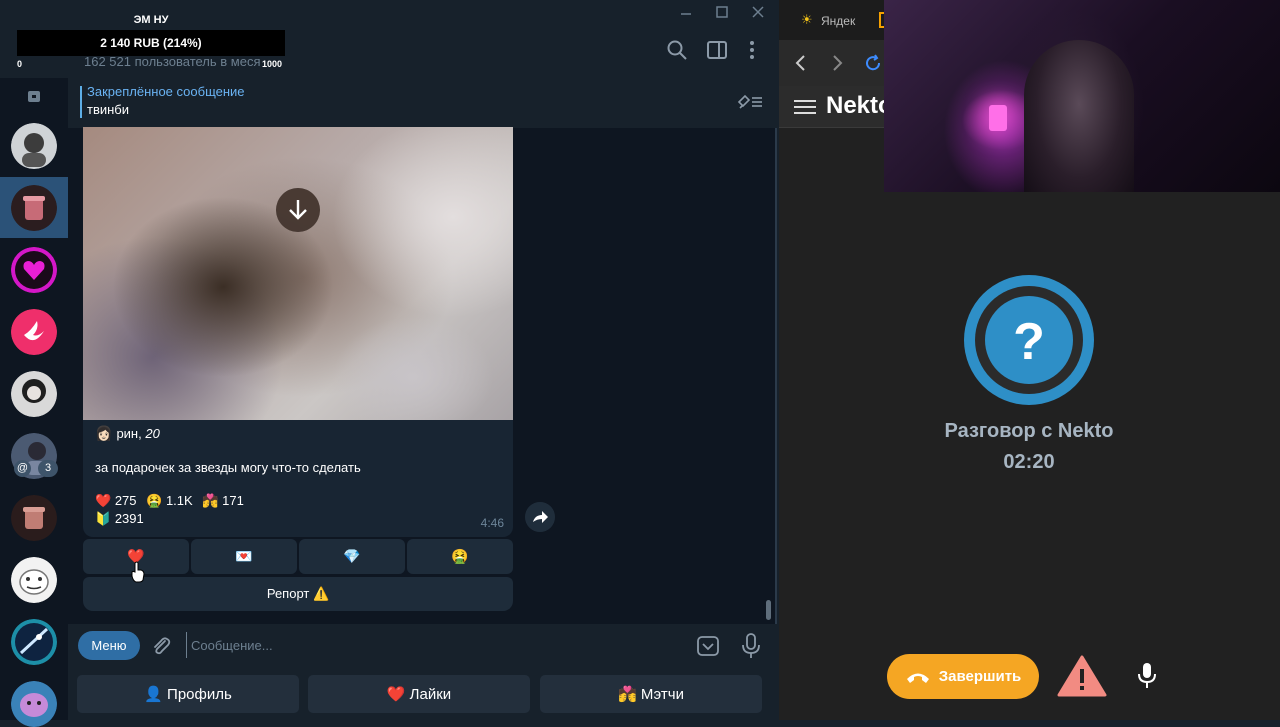 This screenshot has width=1280, height=727. What do you see at coordinates (431, 645) in the screenshot?
I see `message-input` at bounding box center [431, 645].